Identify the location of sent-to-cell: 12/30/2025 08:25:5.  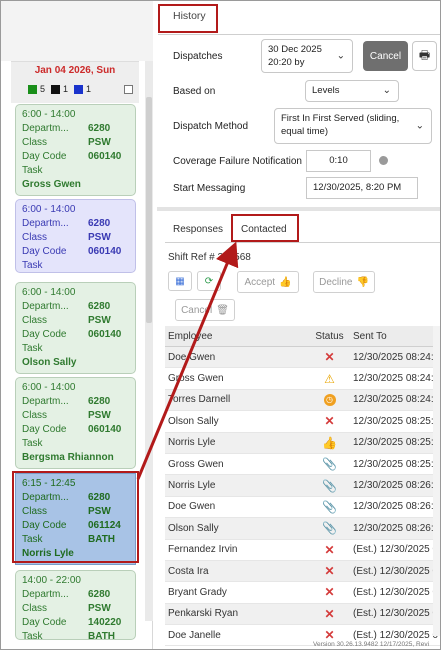
(396, 464).